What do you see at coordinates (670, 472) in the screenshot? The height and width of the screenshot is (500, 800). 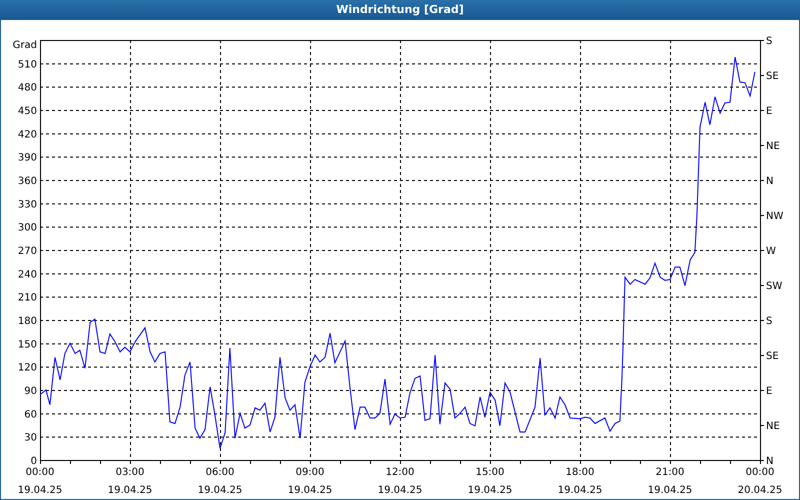 I see `tick-label: 21:00` at bounding box center [670, 472].